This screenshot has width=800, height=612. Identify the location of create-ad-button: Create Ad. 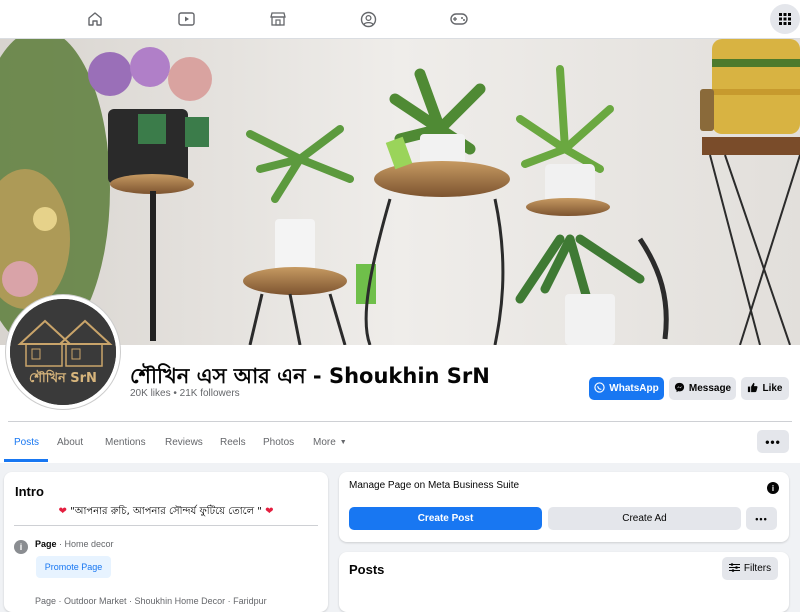
(644, 518).